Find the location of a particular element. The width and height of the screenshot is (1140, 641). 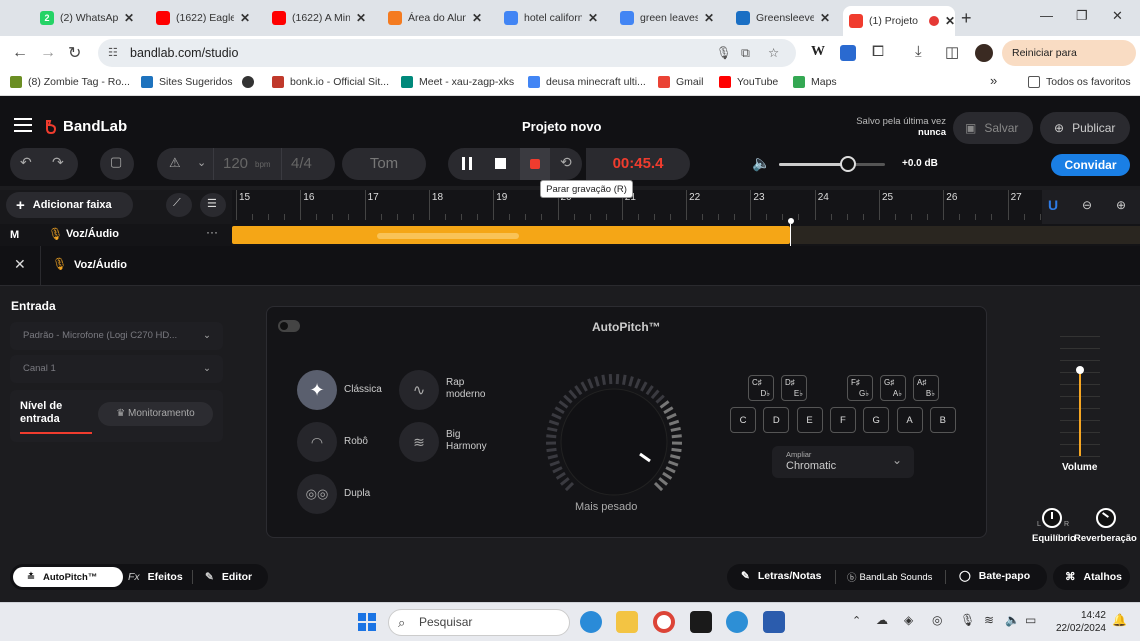

bookmark-item: Gmail is located at coordinates (680, 82).